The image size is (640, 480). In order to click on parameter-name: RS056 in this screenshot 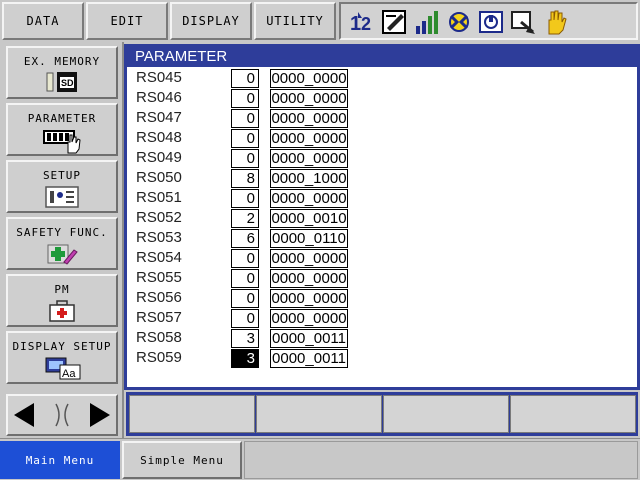, I will do `click(159, 297)`.